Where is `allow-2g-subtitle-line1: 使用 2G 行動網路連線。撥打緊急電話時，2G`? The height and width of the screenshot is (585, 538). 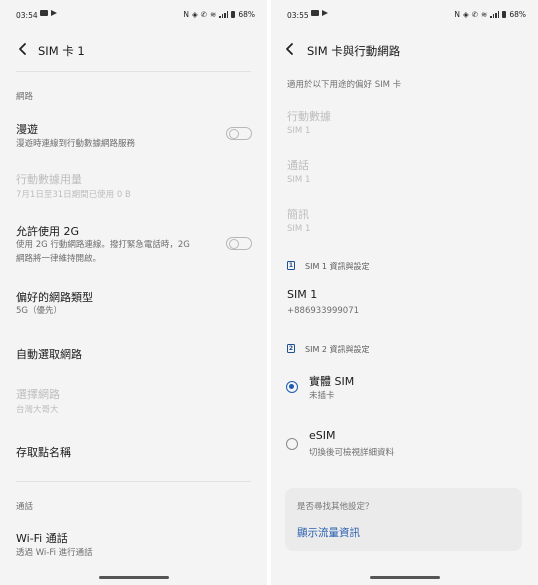
allow-2g-subtitle-line1: 使用 2G 行動網路連線。撥打緊急電話時，2G is located at coordinates (103, 245).